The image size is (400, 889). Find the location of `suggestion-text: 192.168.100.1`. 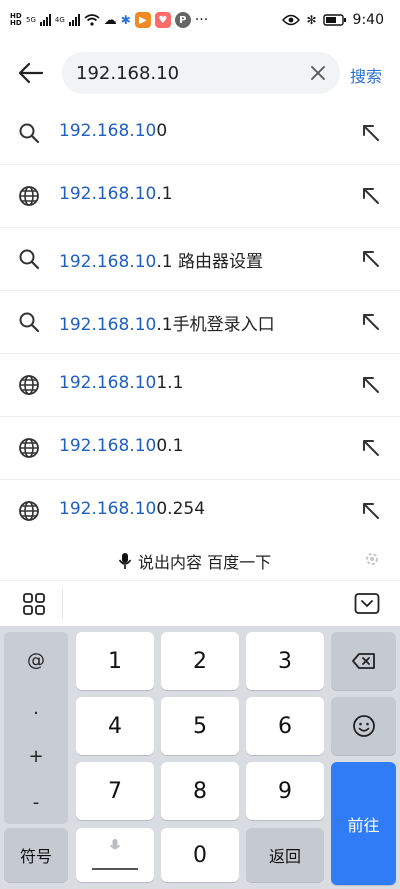

suggestion-text: 192.168.100.1 is located at coordinates (121, 446).